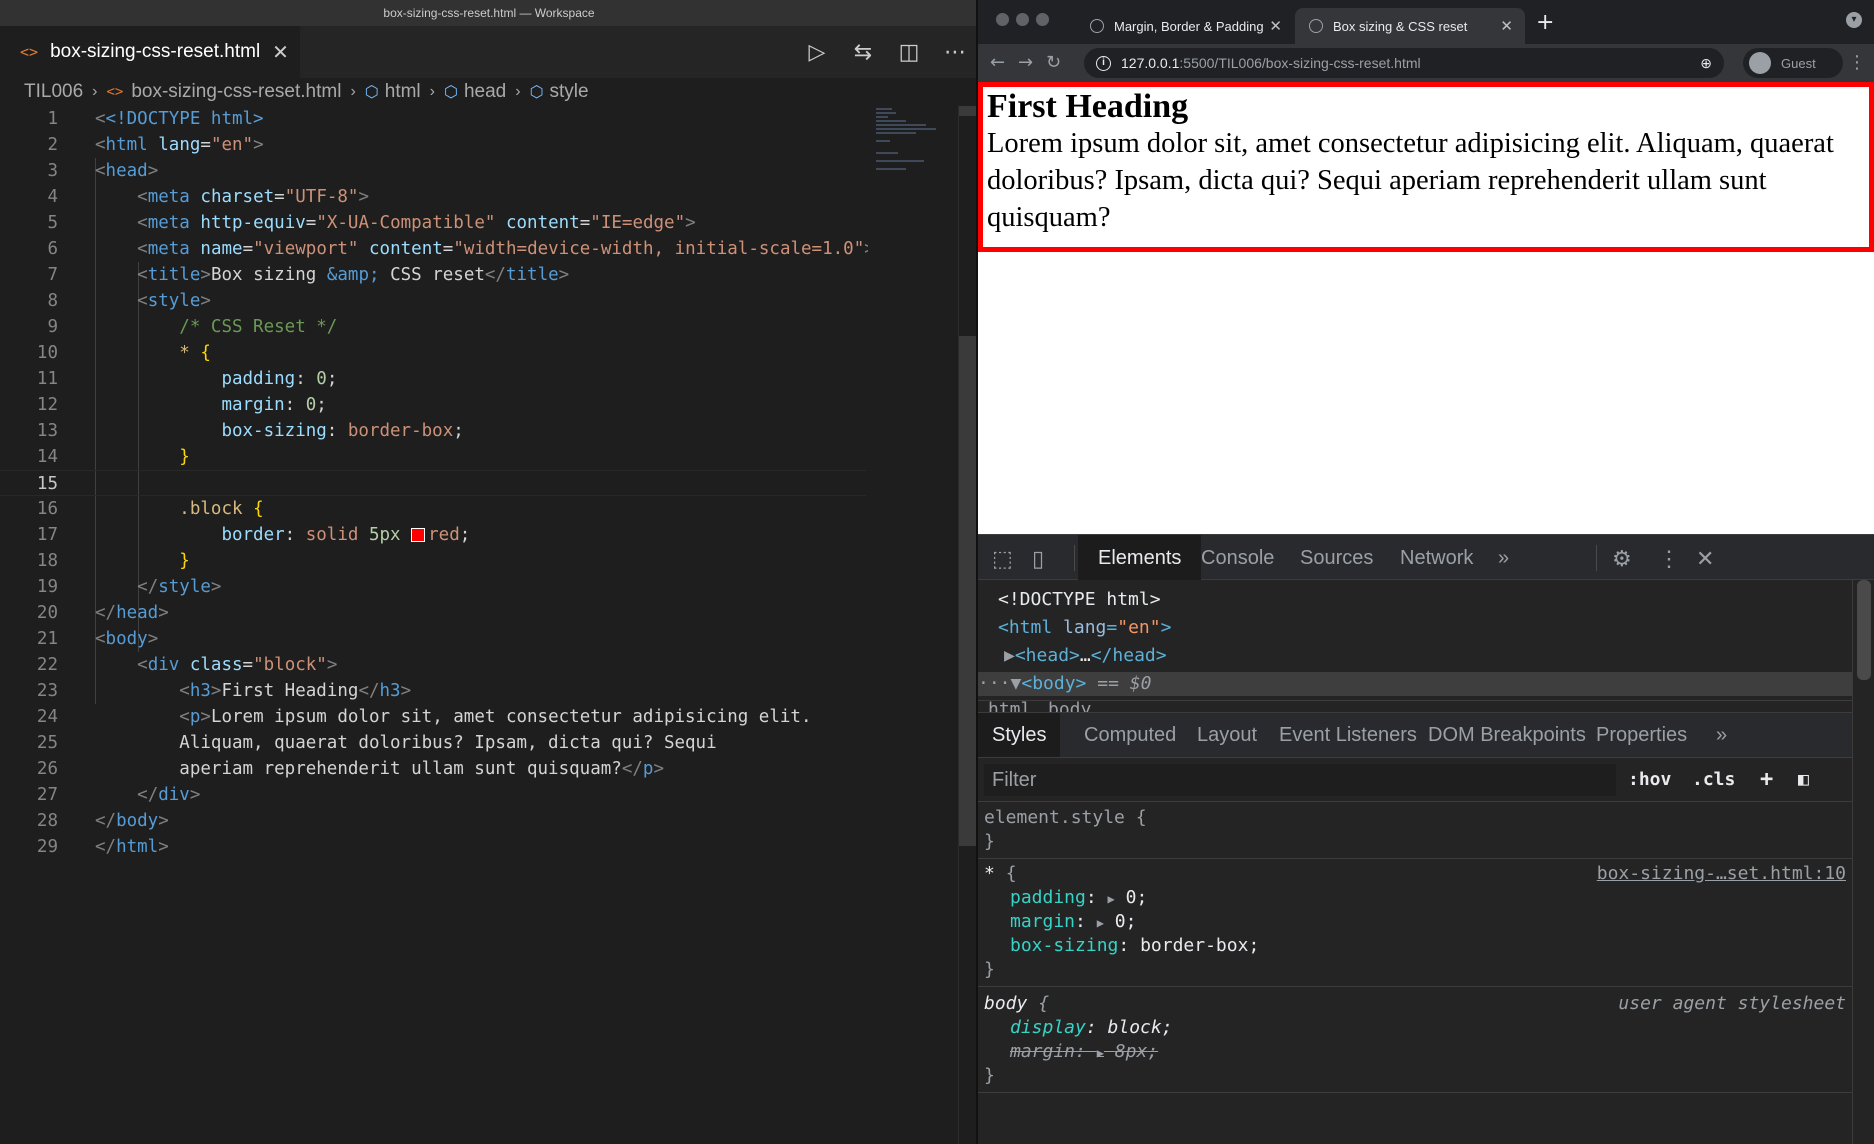 This screenshot has width=1874, height=1144. I want to click on color-swatch, so click(418, 535).